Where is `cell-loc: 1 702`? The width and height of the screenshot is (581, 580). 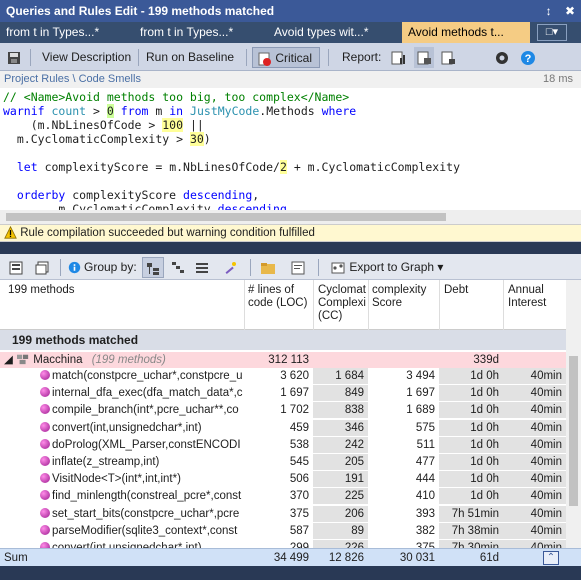
cell-loc: 1 702 is located at coordinates (294, 410).